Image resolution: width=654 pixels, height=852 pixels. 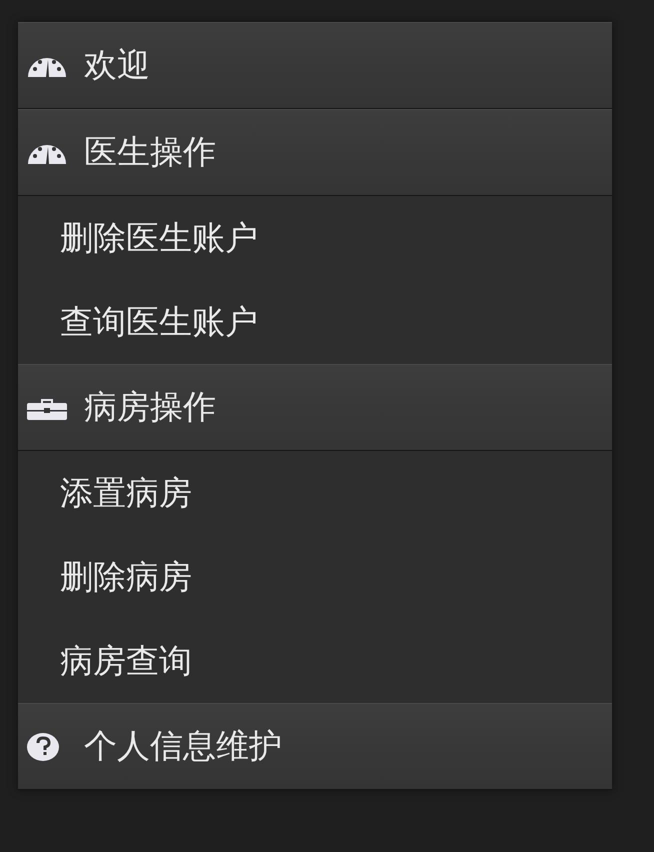 What do you see at coordinates (43, 747) in the screenshot?
I see `help-icon` at bounding box center [43, 747].